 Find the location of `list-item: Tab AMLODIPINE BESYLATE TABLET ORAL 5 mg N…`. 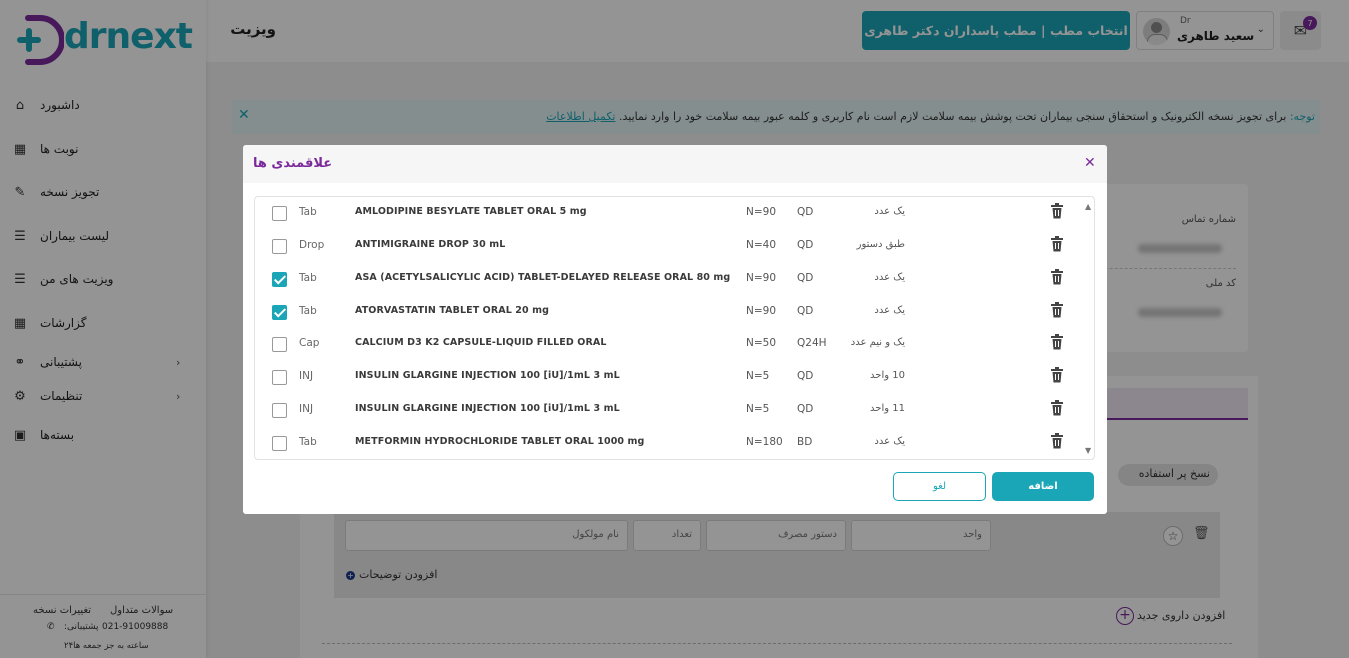

list-item: Tab AMLODIPINE BESYLATE TABLET ORAL 5 mg N… is located at coordinates (669, 213).